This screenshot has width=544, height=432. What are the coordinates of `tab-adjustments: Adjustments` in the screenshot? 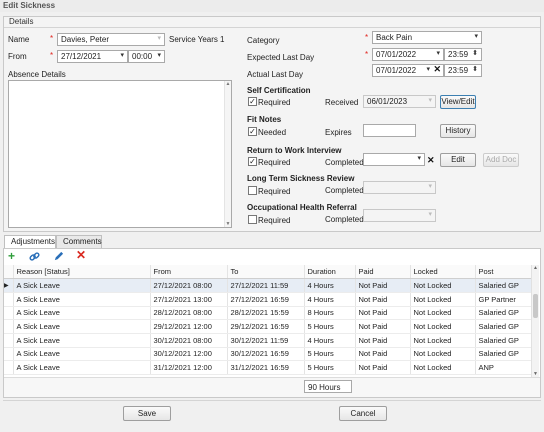 It's located at (30, 241).